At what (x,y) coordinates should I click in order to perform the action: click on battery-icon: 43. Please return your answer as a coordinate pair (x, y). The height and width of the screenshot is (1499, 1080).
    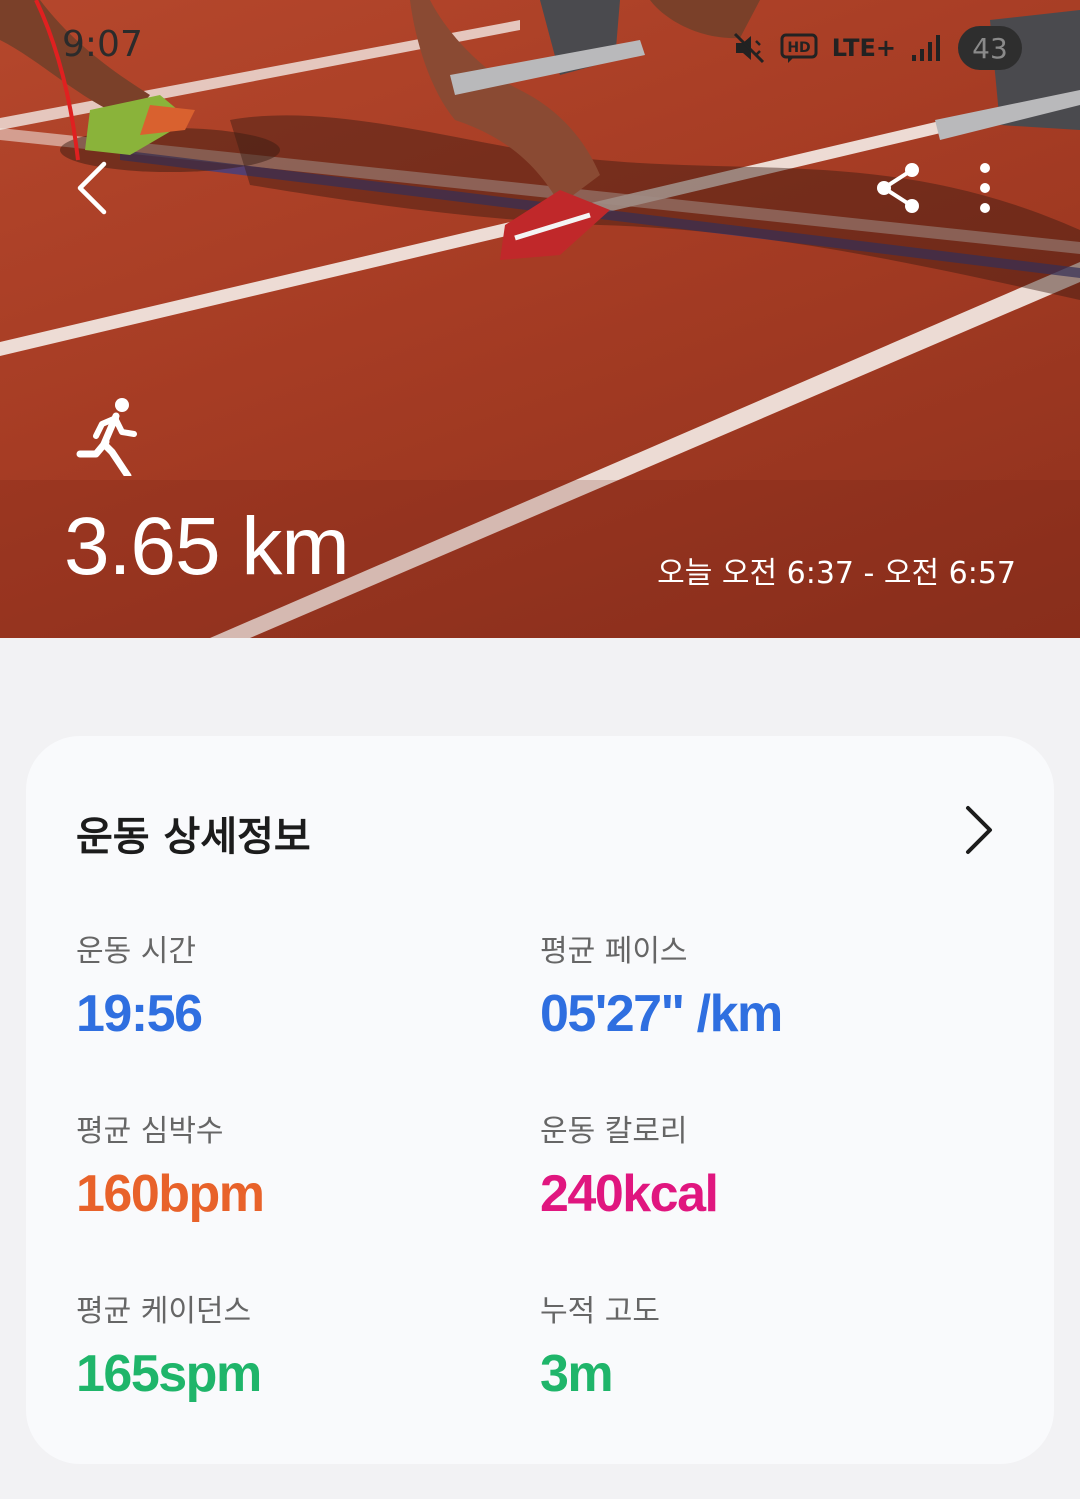
    Looking at the image, I should click on (990, 48).